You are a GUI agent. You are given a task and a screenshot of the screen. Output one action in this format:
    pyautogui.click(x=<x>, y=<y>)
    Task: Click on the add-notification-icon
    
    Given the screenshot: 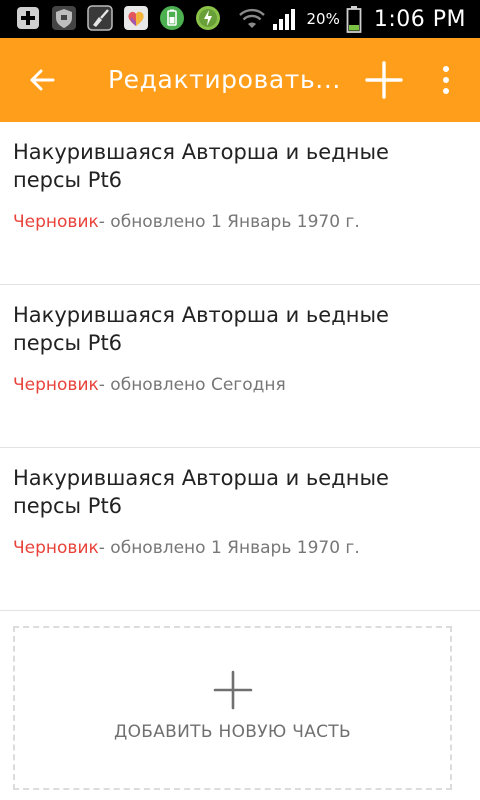 What is the action you would take?
    pyautogui.click(x=28, y=18)
    